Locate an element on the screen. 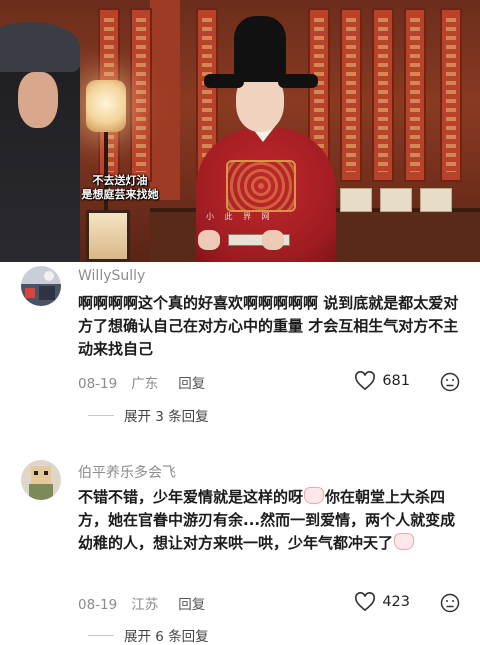 The height and width of the screenshot is (645, 480). robe-embroidery is located at coordinates (261, 186).